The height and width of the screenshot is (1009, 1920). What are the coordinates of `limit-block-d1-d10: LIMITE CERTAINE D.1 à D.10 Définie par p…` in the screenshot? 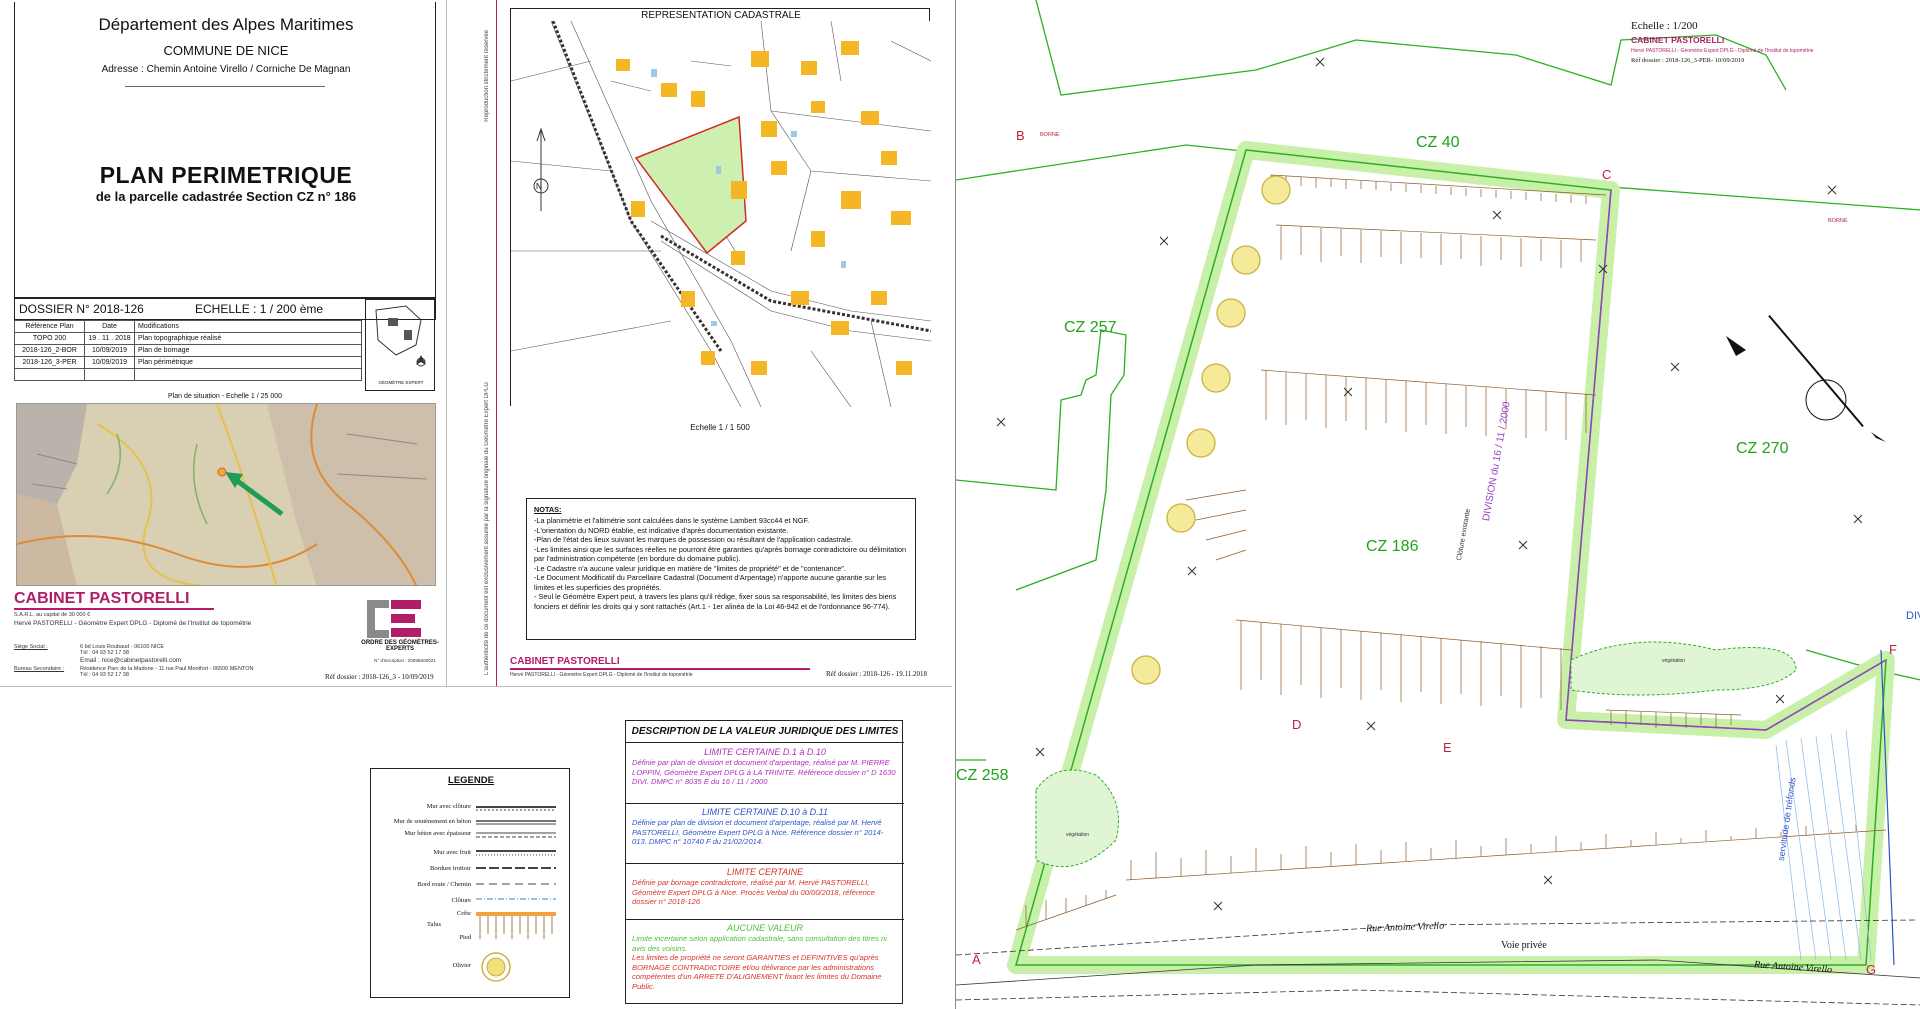 It's located at (765, 767).